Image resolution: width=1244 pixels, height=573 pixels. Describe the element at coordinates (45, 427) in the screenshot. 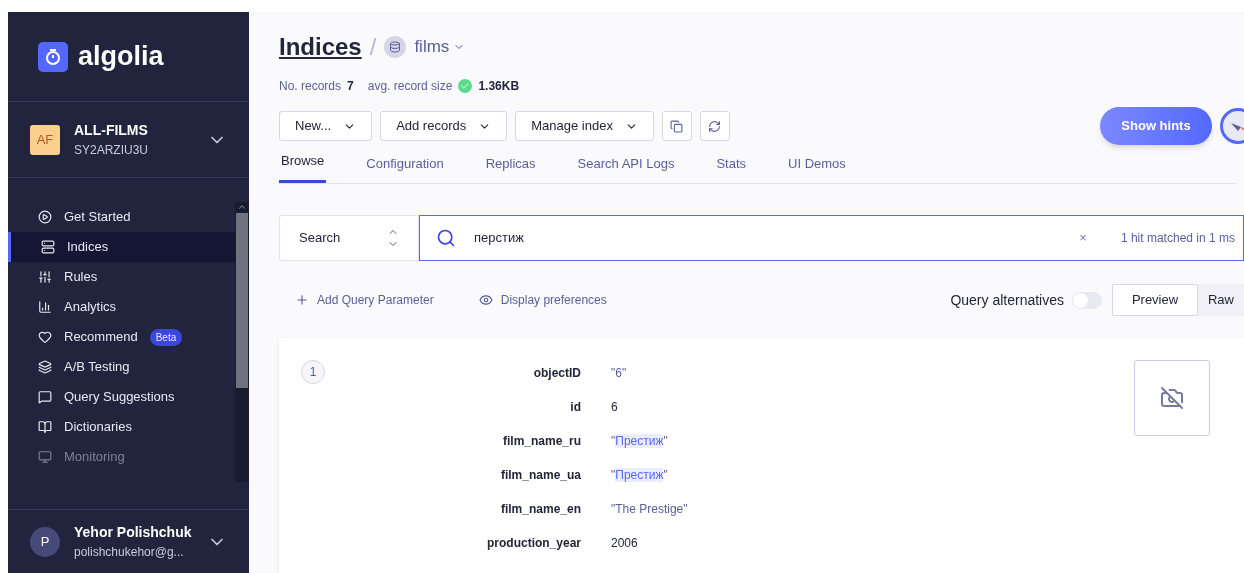

I see `book-icon` at that location.